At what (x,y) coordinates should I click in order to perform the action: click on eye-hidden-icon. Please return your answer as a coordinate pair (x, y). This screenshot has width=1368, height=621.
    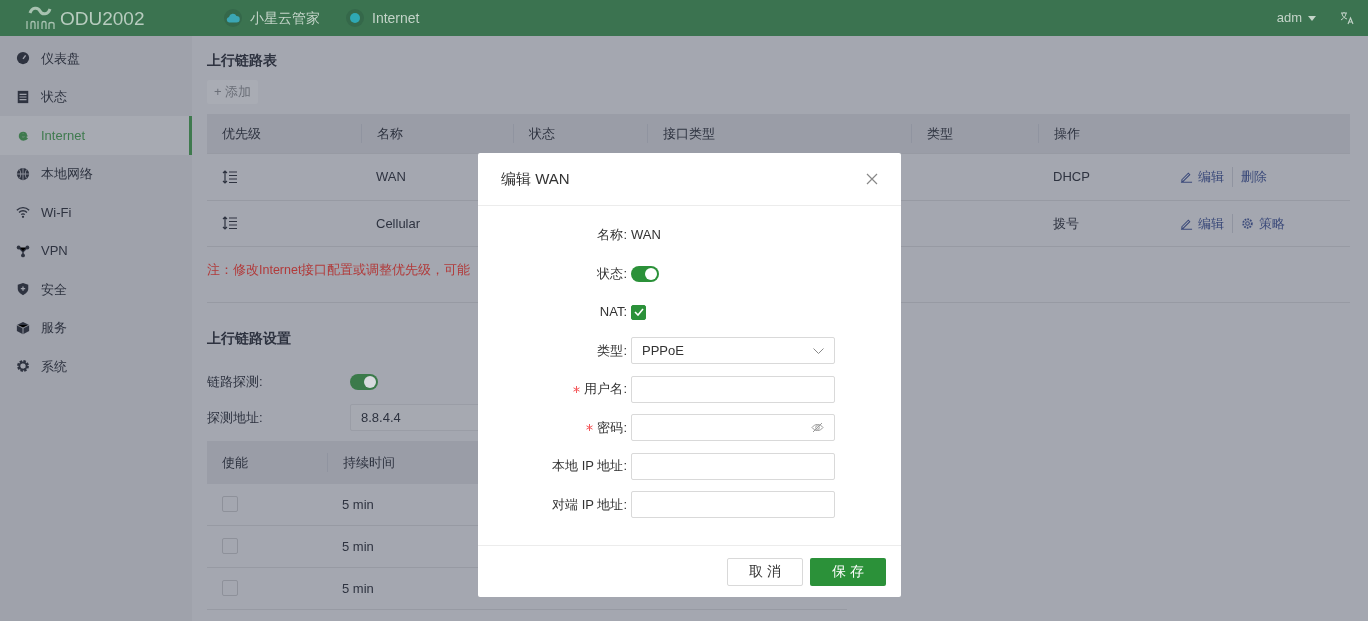
    Looking at the image, I should click on (817, 427).